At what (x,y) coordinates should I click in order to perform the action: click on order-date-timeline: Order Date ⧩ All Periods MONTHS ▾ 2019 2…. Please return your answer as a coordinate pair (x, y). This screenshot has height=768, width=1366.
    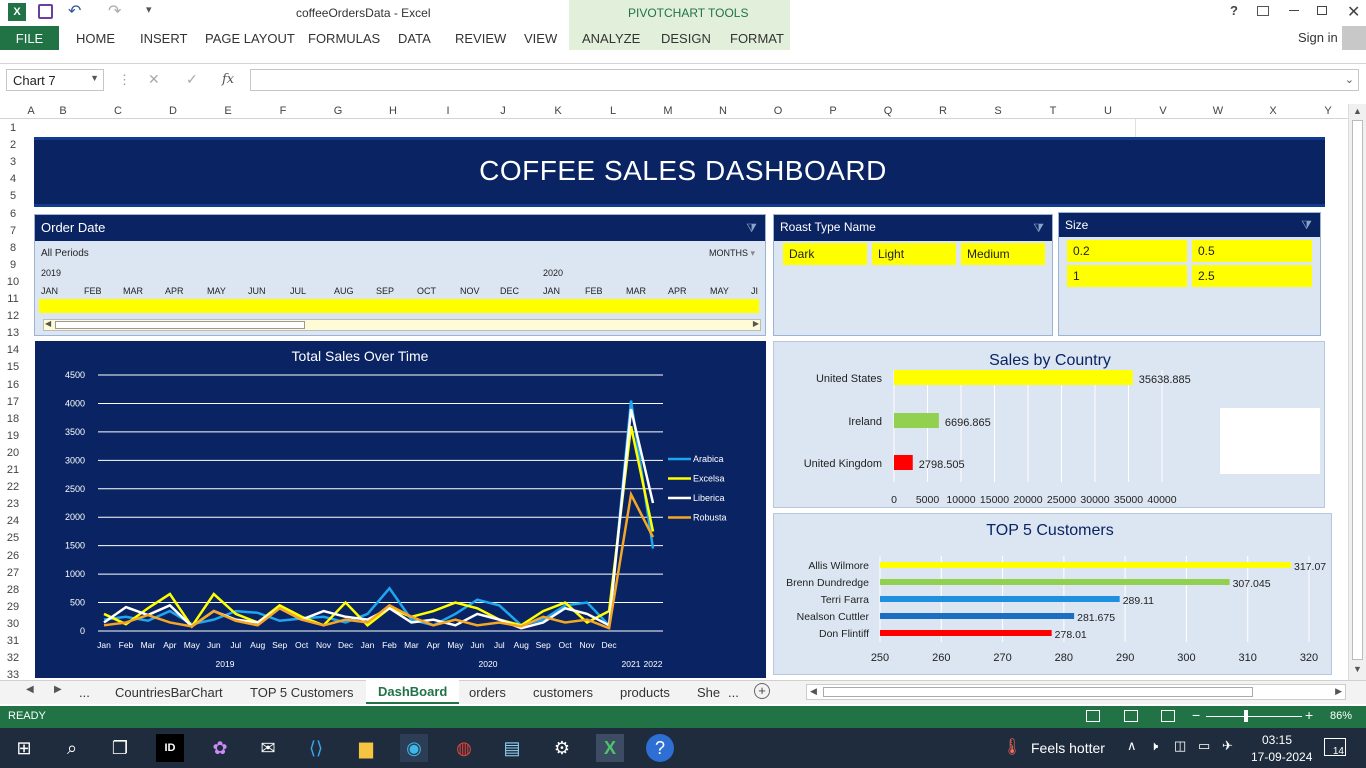
    Looking at the image, I should click on (400, 275).